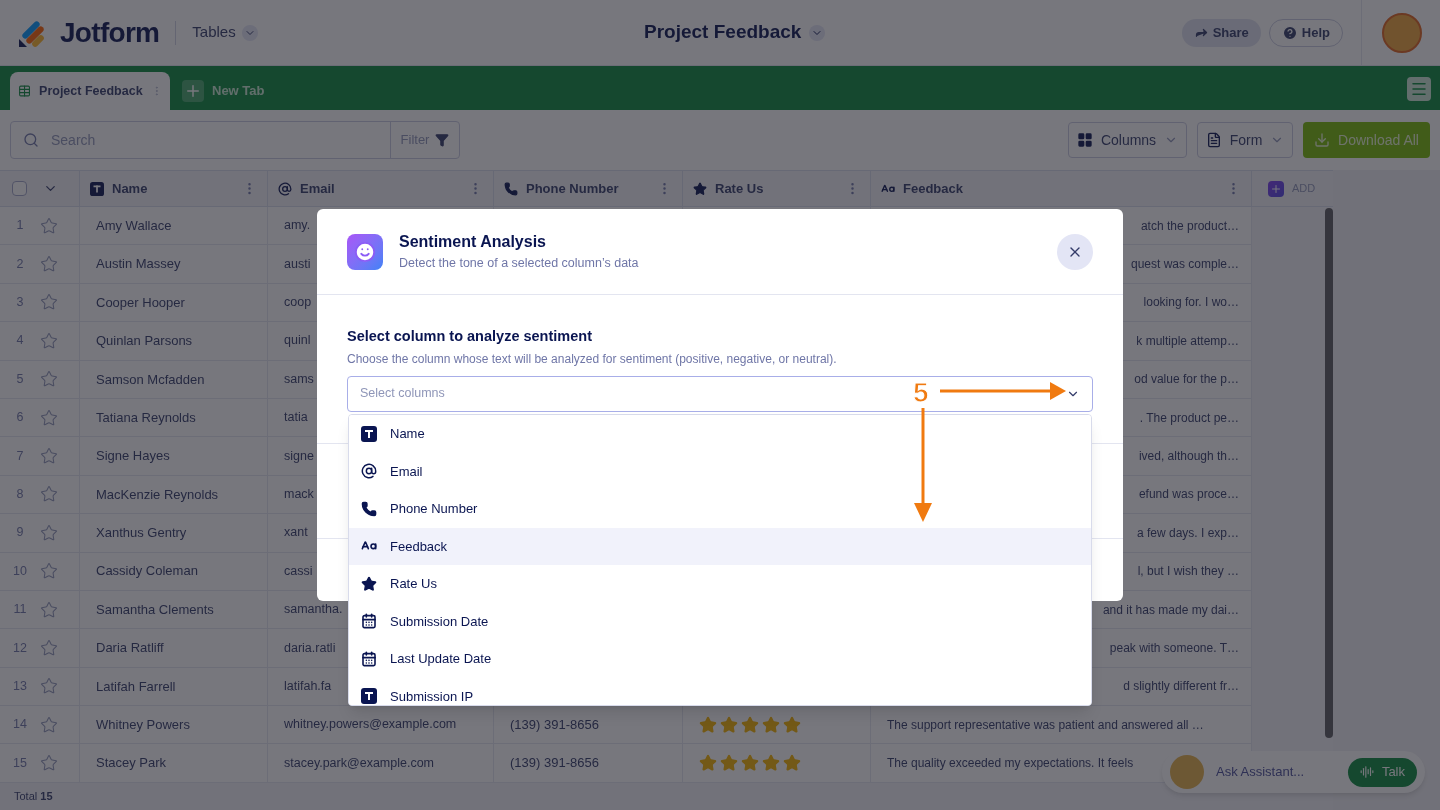 The image size is (1440, 810). Describe the element at coordinates (20, 610) in the screenshot. I see `row-number: 11` at that location.